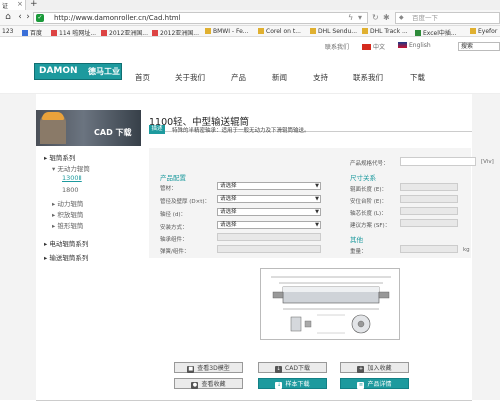 The image size is (500, 407). Describe the element at coordinates (337, 46) in the screenshot. I see `contact-link: 联系我们` at that location.